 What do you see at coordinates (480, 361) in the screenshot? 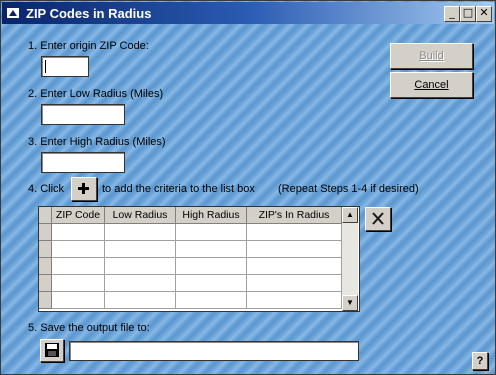
I see `help-button: ?` at bounding box center [480, 361].